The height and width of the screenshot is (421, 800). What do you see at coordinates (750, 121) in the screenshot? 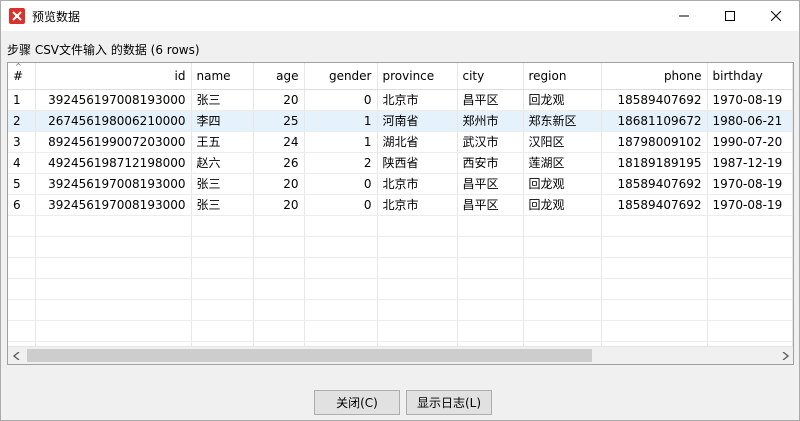
I see `cell-birthday: 1980-06-21` at bounding box center [750, 121].